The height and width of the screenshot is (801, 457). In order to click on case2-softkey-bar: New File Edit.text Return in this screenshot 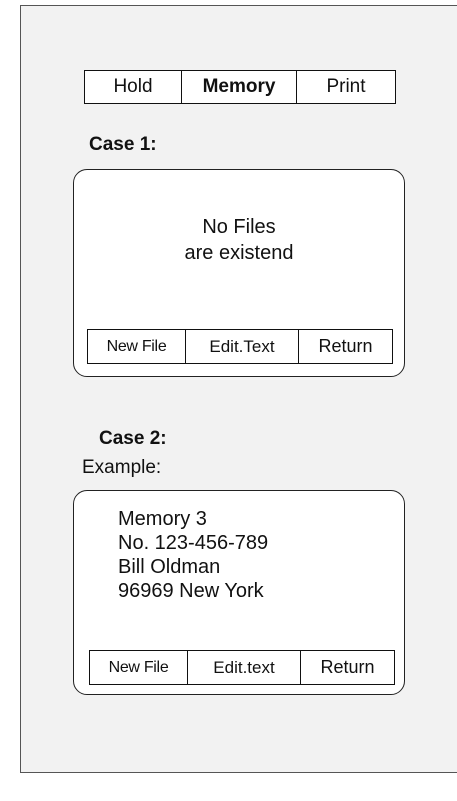, I will do `click(242, 667)`.